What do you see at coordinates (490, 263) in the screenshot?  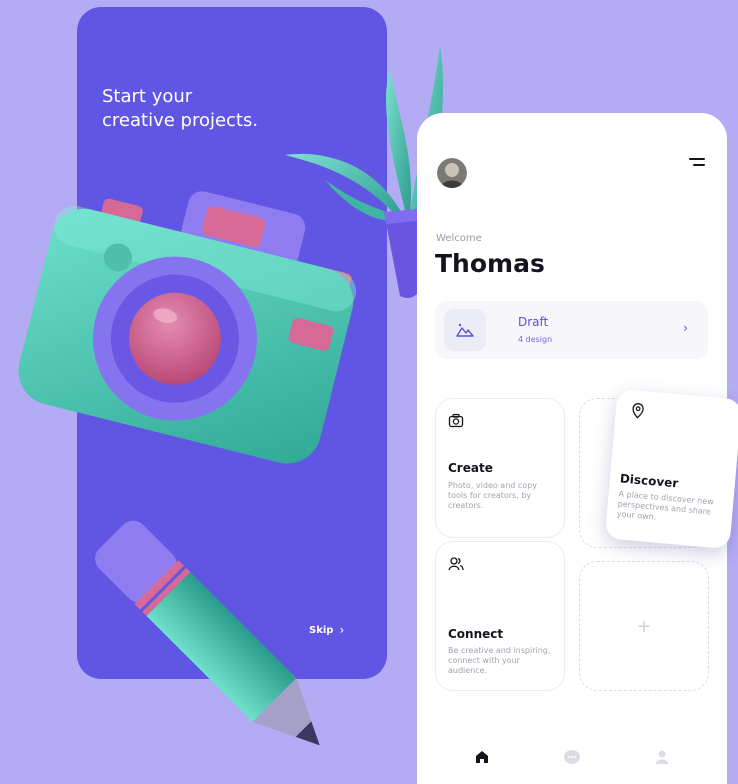 I see `user-name: Thomas` at bounding box center [490, 263].